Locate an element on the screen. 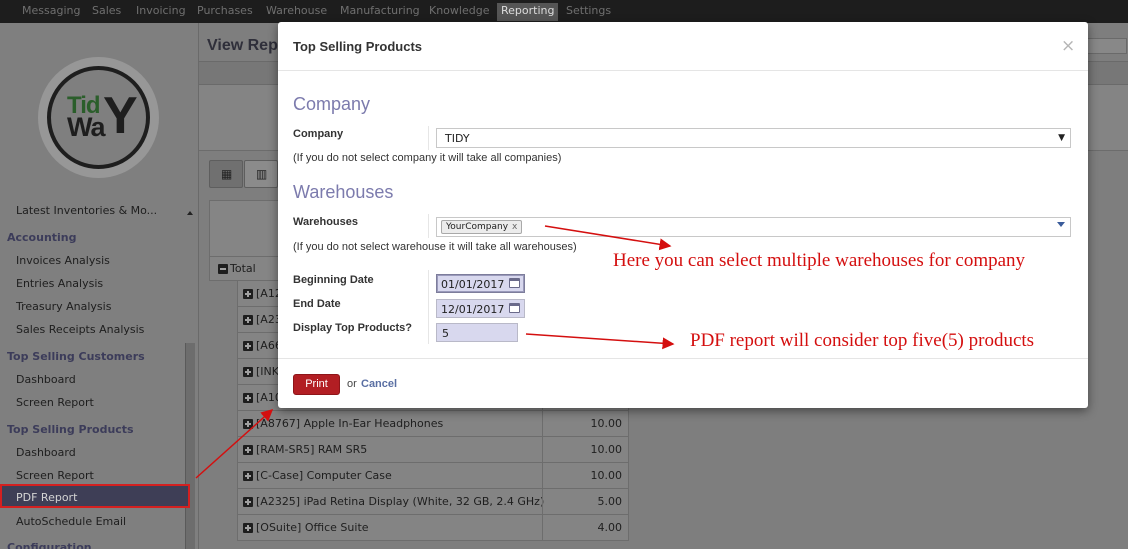 The height and width of the screenshot is (549, 1128). search-box is located at coordinates (1106, 46).